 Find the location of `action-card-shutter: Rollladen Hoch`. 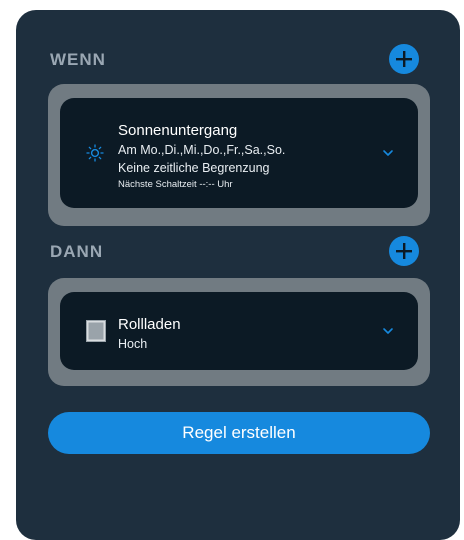

action-card-shutter: Rollladen Hoch is located at coordinates (239, 331).